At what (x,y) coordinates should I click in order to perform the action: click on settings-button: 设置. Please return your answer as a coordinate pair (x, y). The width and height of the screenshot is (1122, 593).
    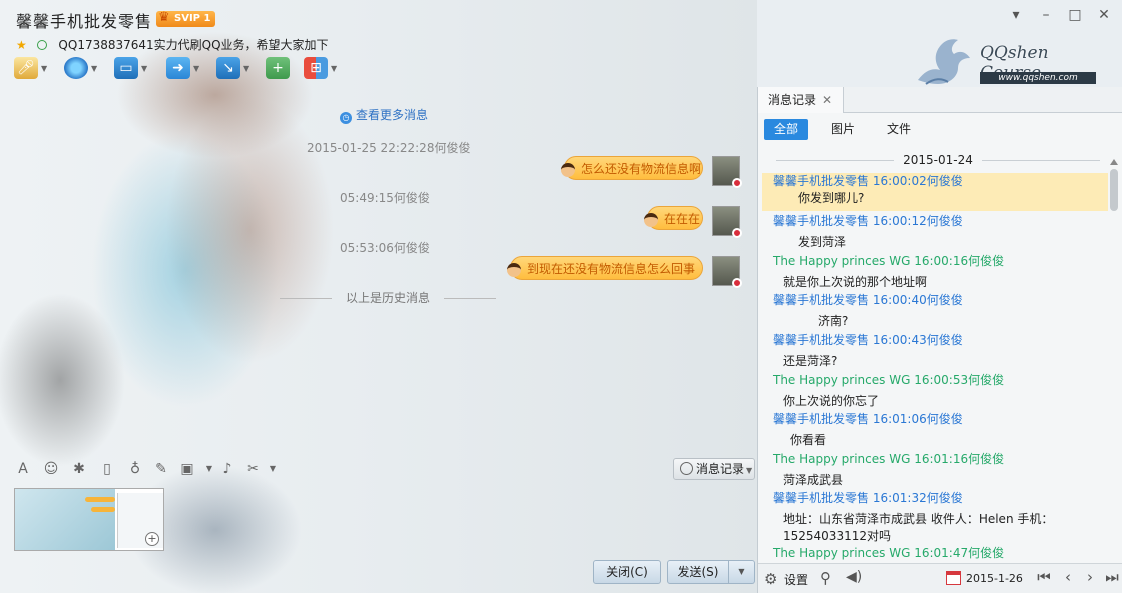
    Looking at the image, I should click on (796, 579).